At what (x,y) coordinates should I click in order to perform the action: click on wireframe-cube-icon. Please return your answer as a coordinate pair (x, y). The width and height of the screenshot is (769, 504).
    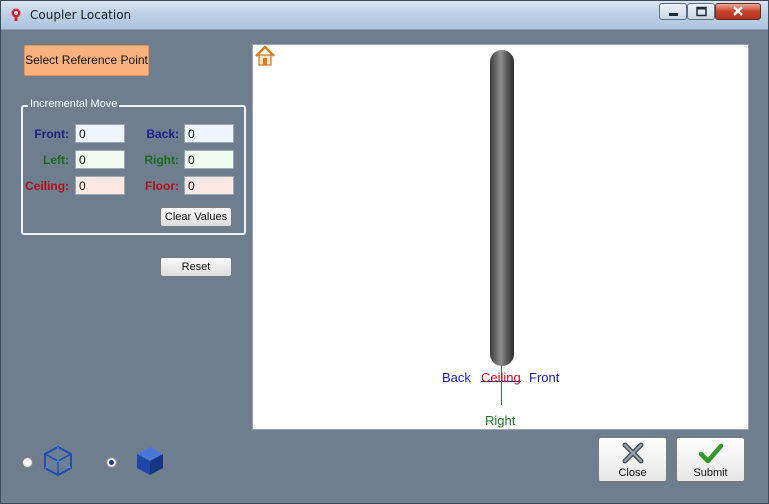
    Looking at the image, I should click on (58, 461).